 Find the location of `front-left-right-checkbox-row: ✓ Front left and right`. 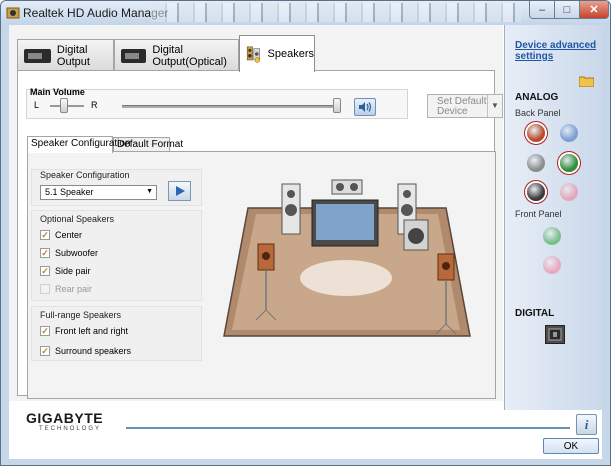

front-left-right-checkbox-row: ✓ Front left and right is located at coordinates (84, 331).